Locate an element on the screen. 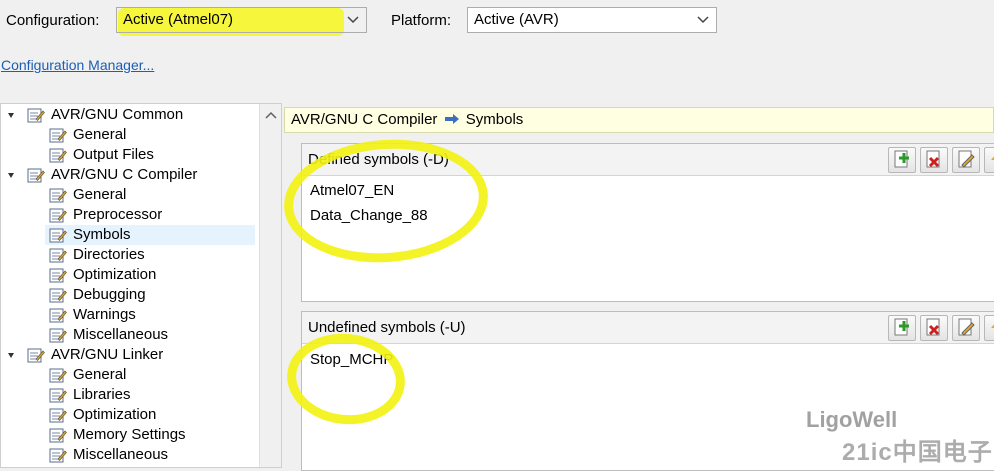 The image size is (994, 471). tree-label: AVR/GNU Common is located at coordinates (117, 114).